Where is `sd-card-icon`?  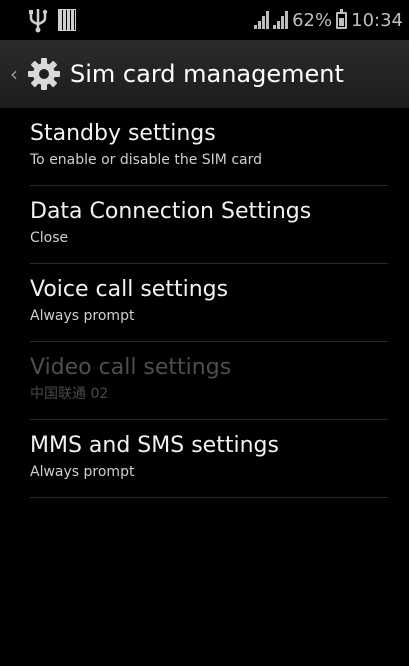 sd-card-icon is located at coordinates (67, 20).